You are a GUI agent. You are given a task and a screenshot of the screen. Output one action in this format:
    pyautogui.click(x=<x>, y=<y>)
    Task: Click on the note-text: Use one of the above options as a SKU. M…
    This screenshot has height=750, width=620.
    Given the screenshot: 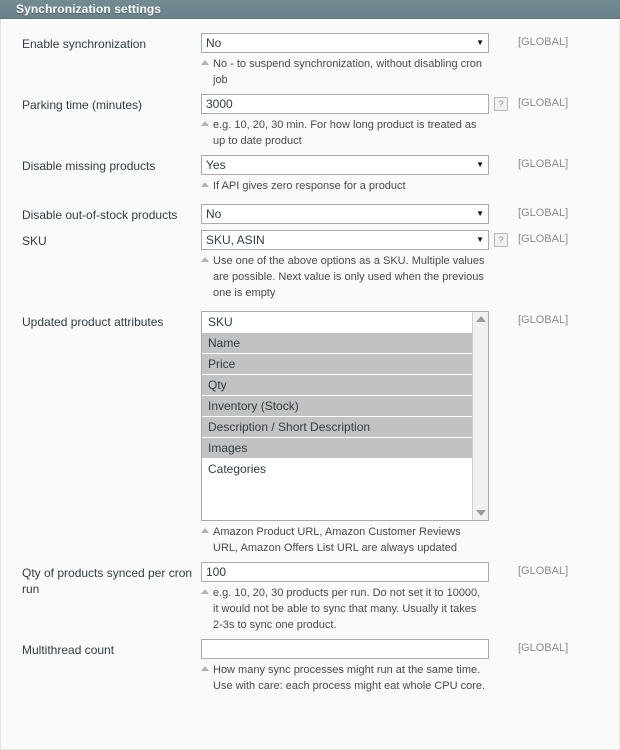 What is the action you would take?
    pyautogui.click(x=349, y=277)
    